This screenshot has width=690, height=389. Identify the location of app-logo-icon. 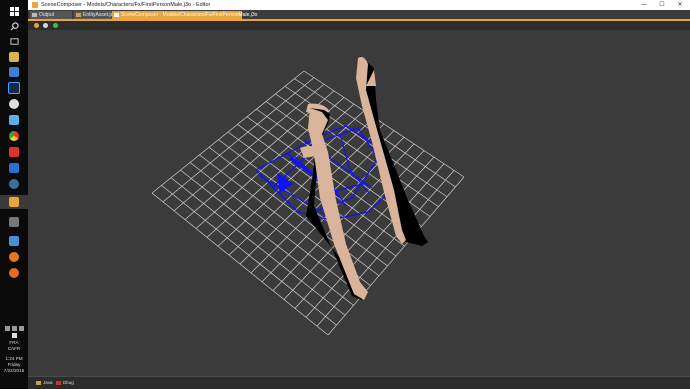
(35, 5).